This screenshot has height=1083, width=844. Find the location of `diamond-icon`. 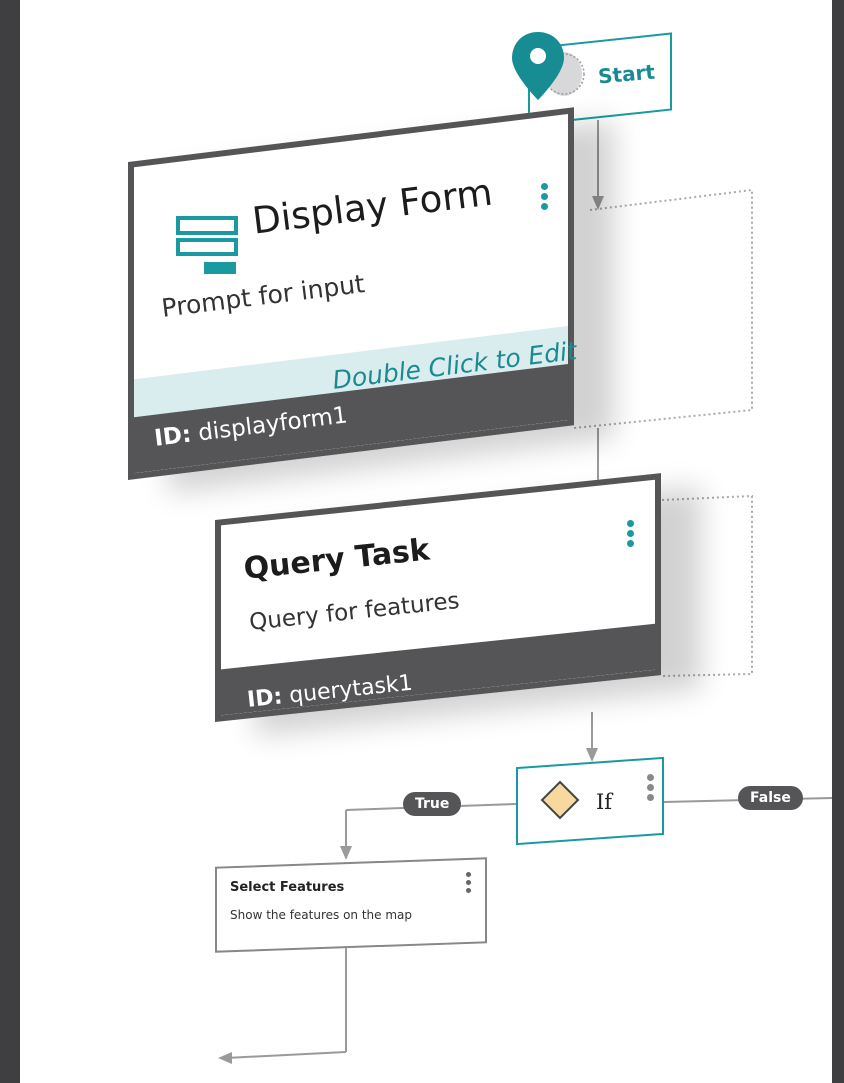

diamond-icon is located at coordinates (560, 800).